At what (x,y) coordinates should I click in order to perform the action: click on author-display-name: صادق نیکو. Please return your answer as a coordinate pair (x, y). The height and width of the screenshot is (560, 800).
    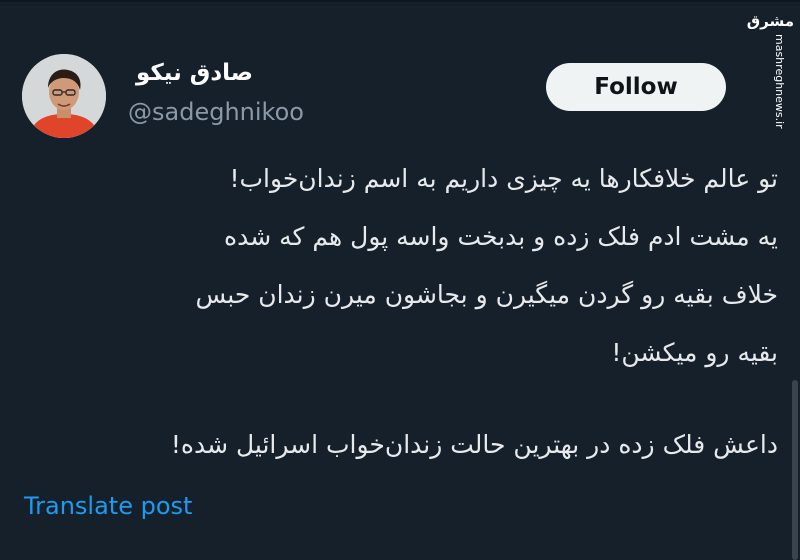
    Looking at the image, I should click on (190, 73).